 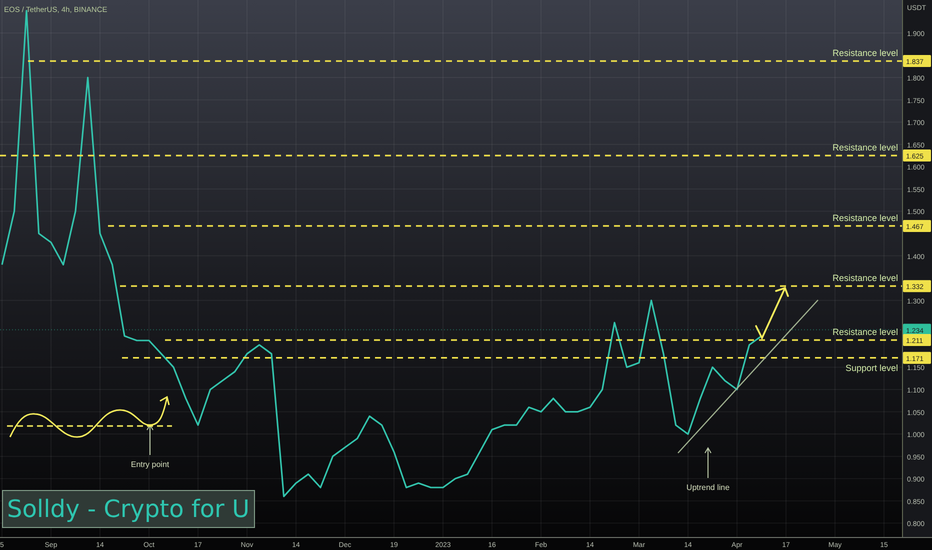 I want to click on projection-arrow, so click(x=772, y=313).